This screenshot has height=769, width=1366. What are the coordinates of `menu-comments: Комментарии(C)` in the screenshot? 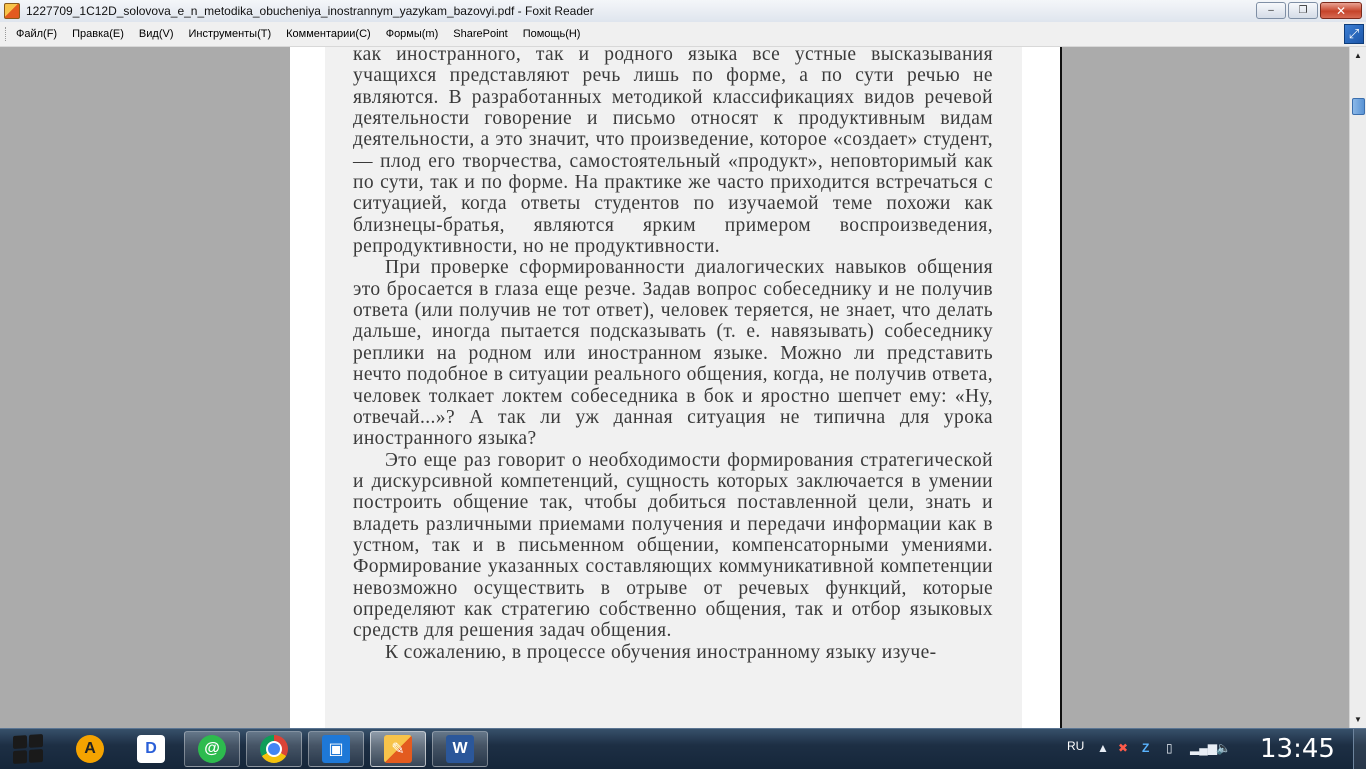 It's located at (328, 34).